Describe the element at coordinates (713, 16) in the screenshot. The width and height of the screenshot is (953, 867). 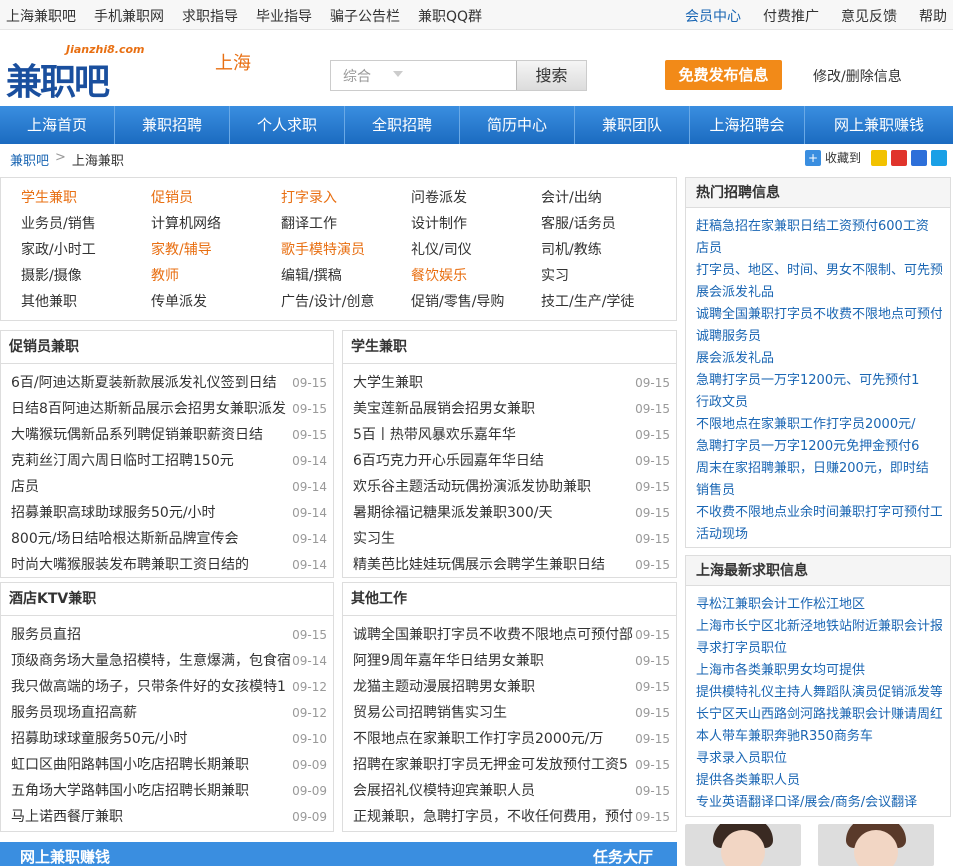
I see `member-center-link: 会员中心` at that location.